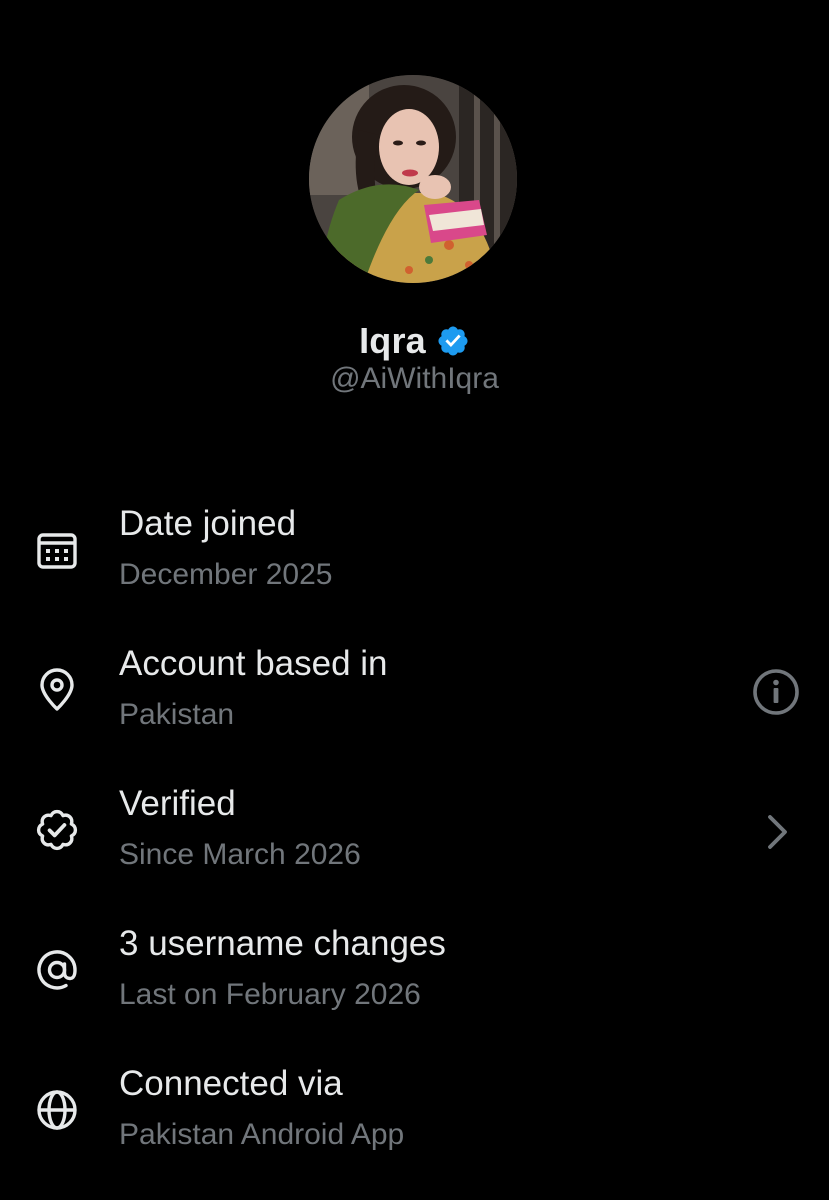  Describe the element at coordinates (414, 1120) in the screenshot. I see `list-item-connected-via: Connected via Pakistan Android App` at that location.